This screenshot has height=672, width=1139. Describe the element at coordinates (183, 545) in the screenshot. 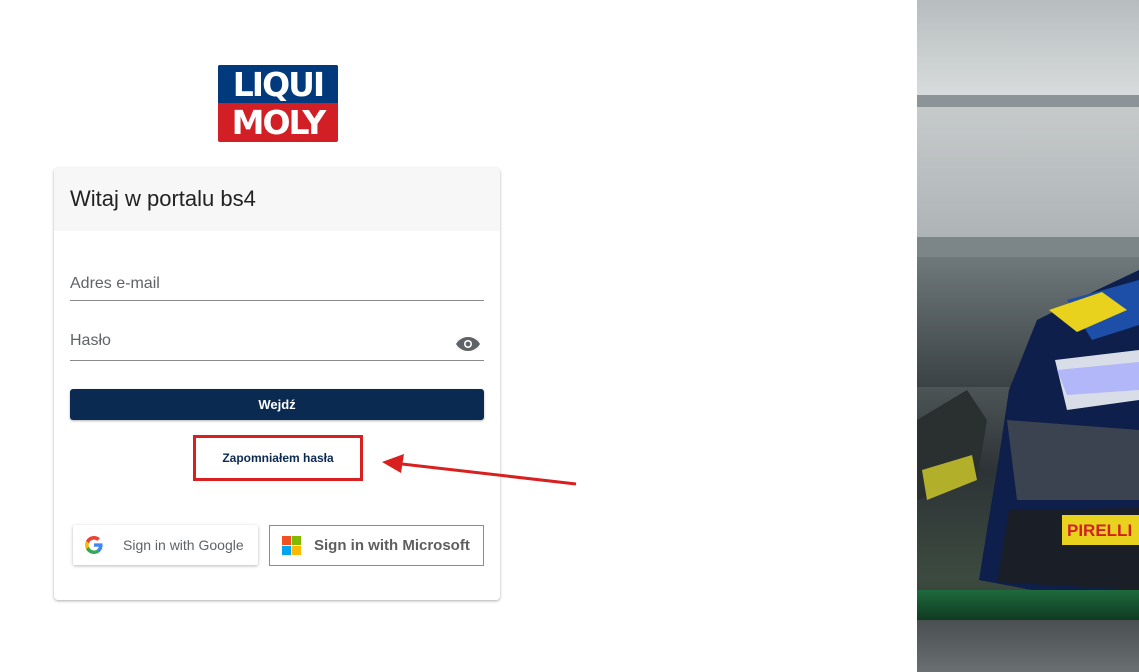

I see `google-signin-label: Sign in with Google` at that location.